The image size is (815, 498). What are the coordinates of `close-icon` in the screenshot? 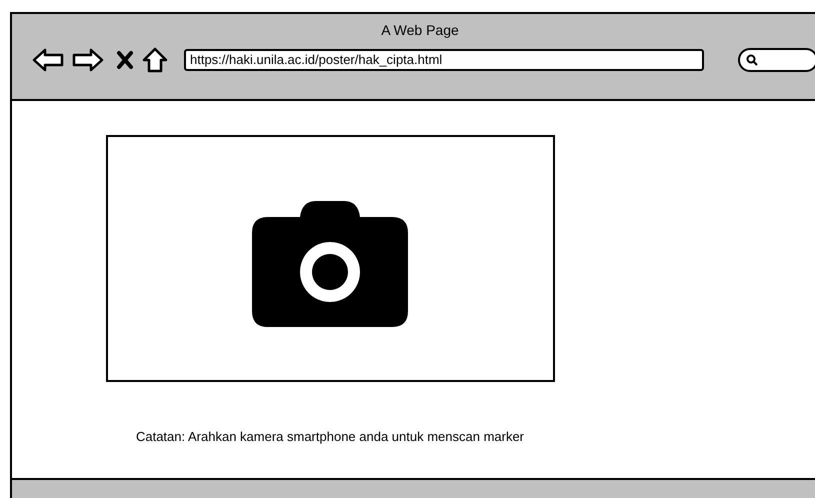 It's located at (125, 60).